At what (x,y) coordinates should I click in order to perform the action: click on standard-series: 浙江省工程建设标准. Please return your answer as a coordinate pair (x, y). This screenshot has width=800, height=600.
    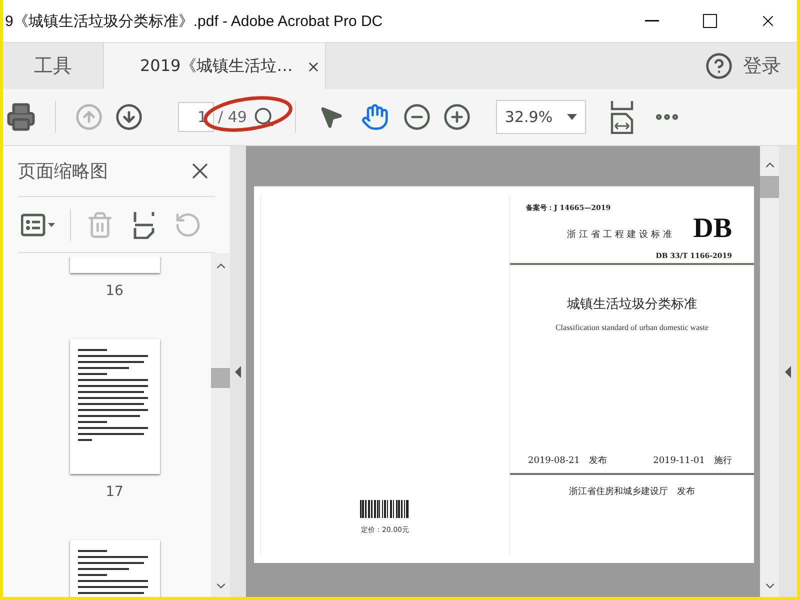
    Looking at the image, I should click on (621, 234).